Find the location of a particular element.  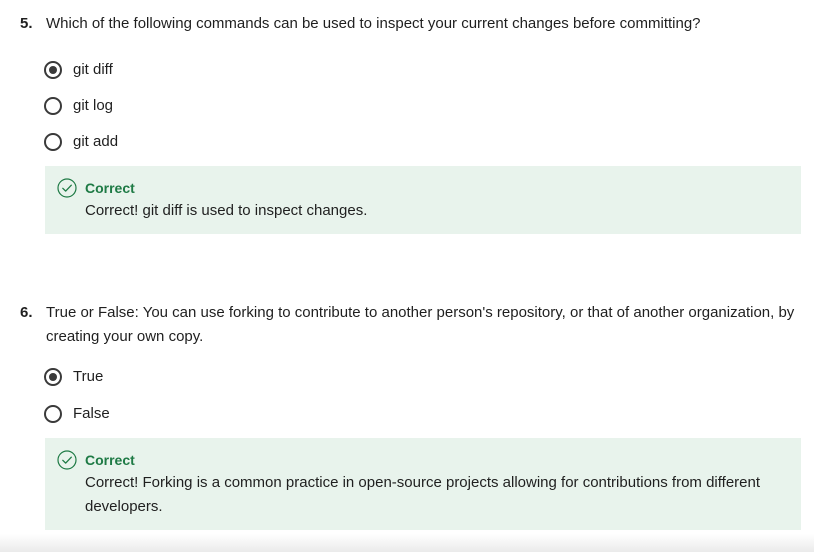

question-number: 6. is located at coordinates (26, 312).